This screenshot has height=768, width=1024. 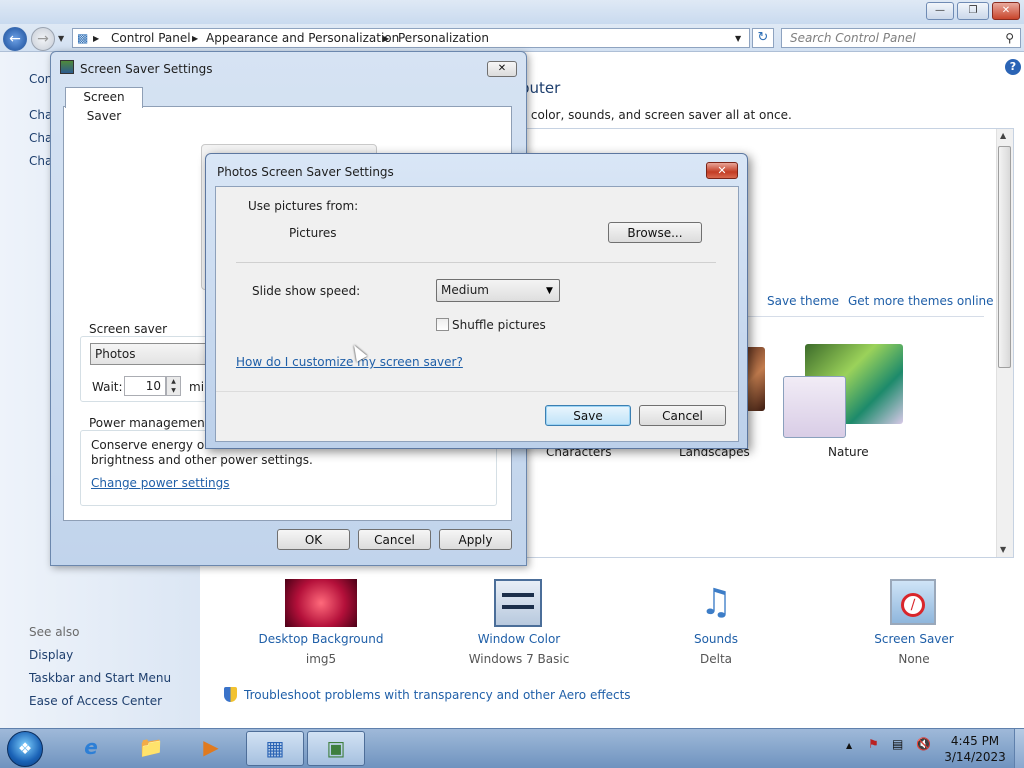 I want to click on apply-button: Apply, so click(x=475, y=539).